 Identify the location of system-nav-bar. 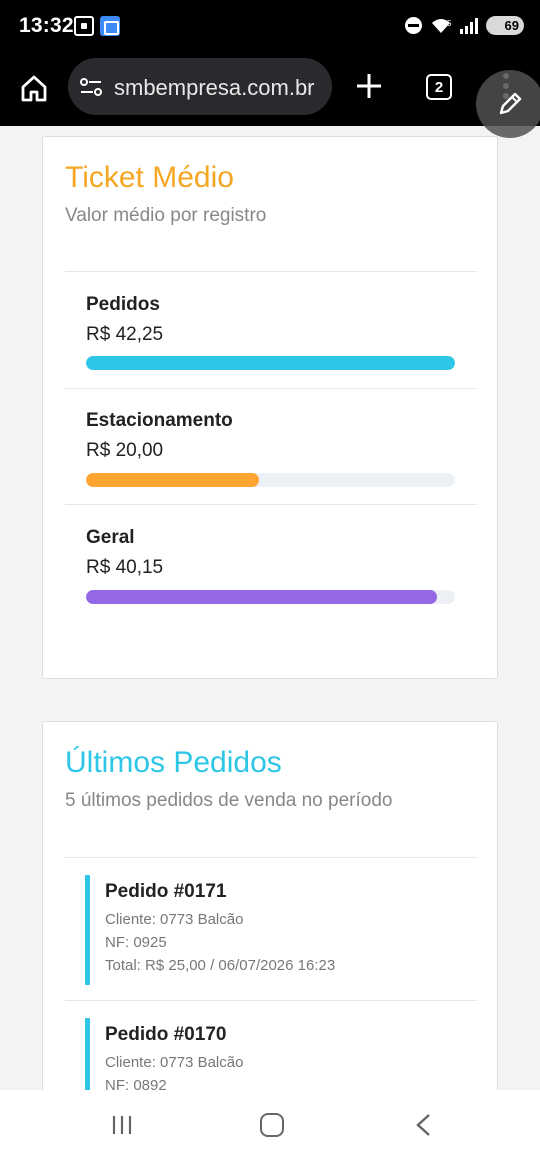
(270, 1124).